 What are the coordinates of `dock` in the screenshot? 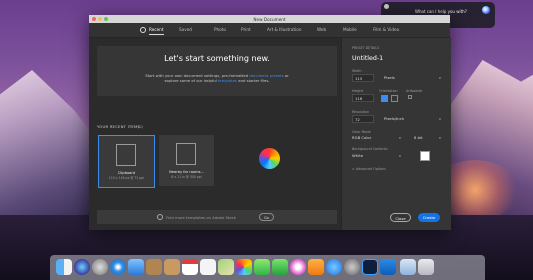 It's located at (267, 267).